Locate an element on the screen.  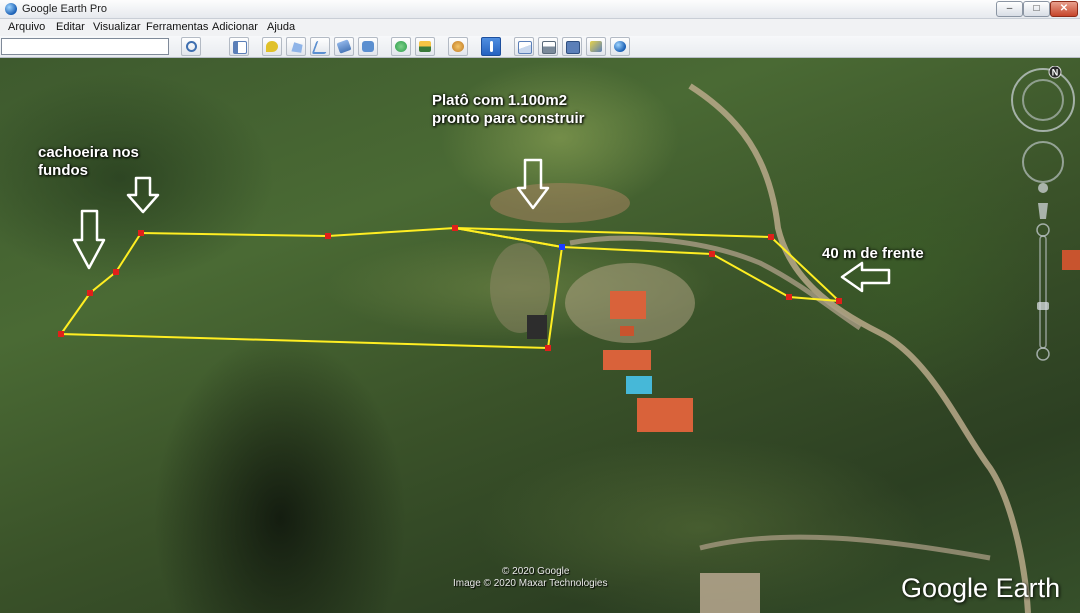
title-bar: Google Earth Pro – □ ✕ is located at coordinates (540, 9).